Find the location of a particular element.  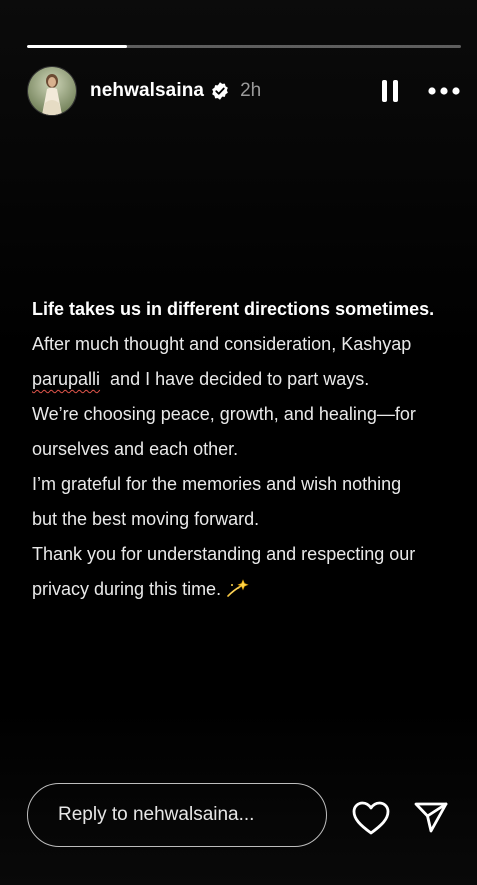

like-button is located at coordinates (371, 818).